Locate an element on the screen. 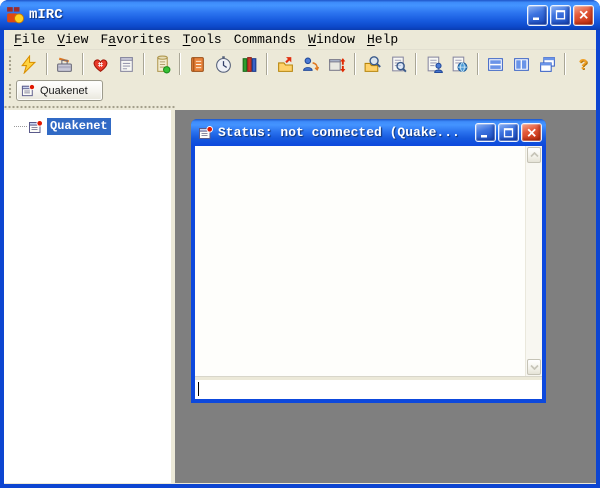  cascade-button is located at coordinates (547, 64).